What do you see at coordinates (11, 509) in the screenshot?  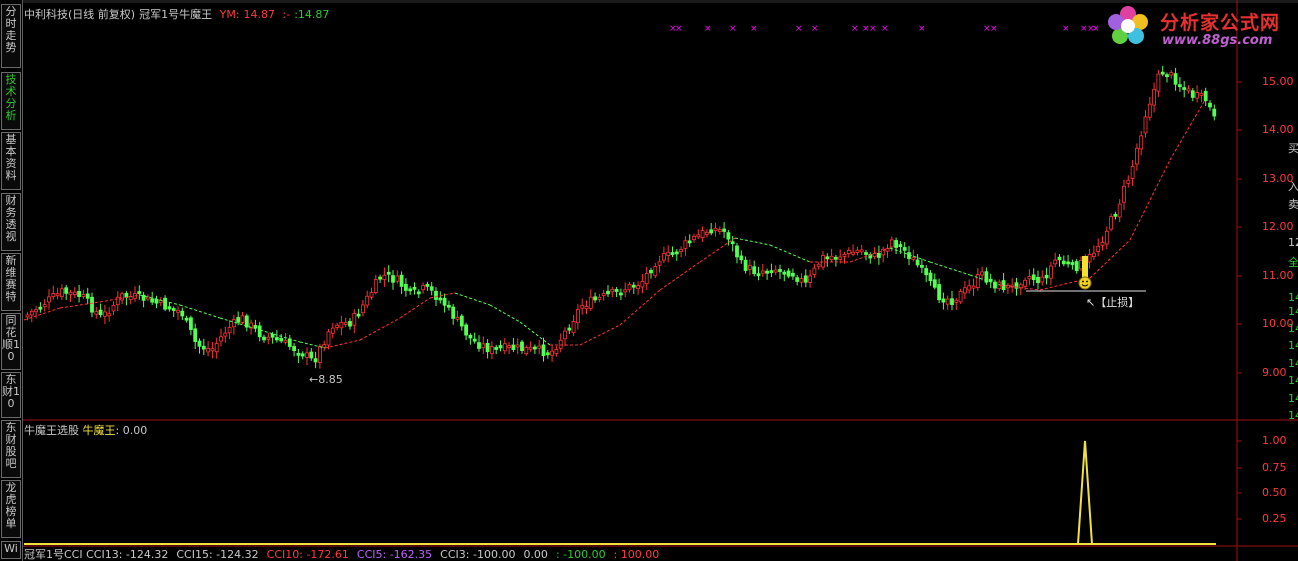 I see `sidebar-tab-8: 龙虎榜单` at bounding box center [11, 509].